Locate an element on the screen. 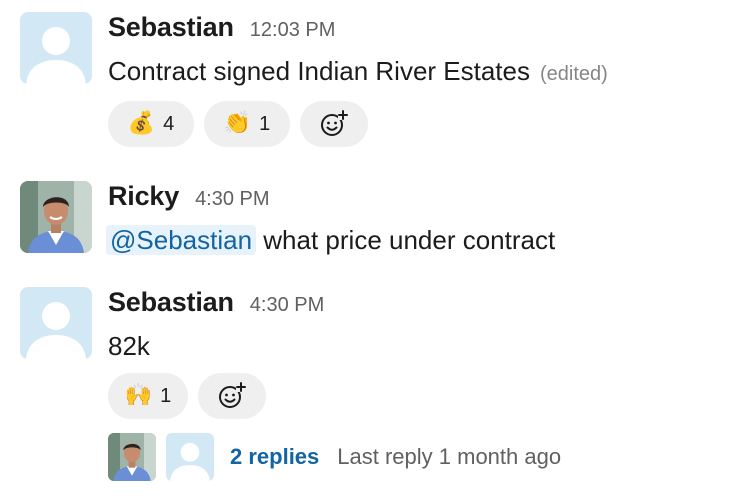 This screenshot has height=502, width=754. thread-participant-sebastian is located at coordinates (190, 457).